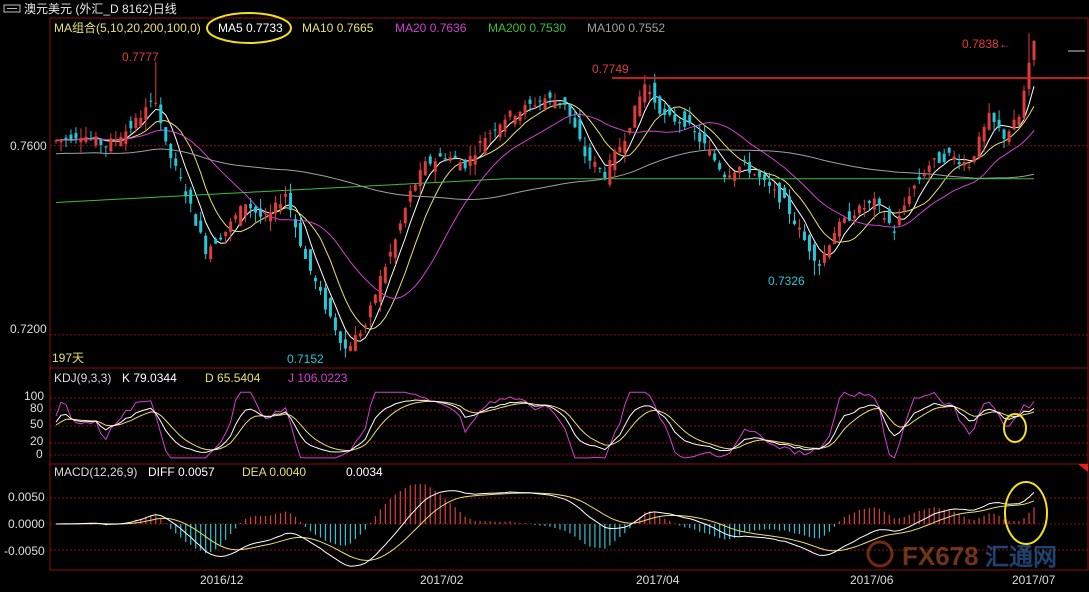 The height and width of the screenshot is (592, 1089). Describe the element at coordinates (940, 556) in the screenshot. I see `watermark-text: FX678` at that location.